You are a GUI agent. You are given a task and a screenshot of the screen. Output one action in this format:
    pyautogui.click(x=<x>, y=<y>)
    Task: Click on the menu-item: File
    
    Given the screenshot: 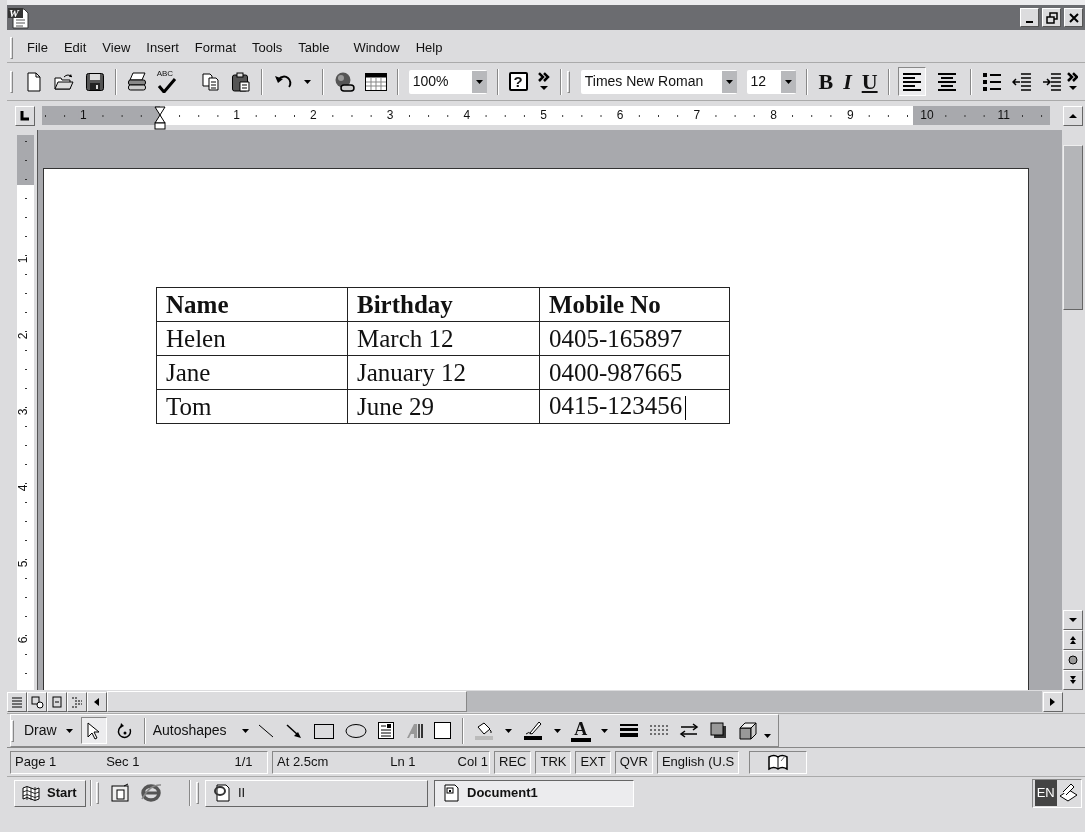 What is the action you would take?
    pyautogui.click(x=37, y=47)
    